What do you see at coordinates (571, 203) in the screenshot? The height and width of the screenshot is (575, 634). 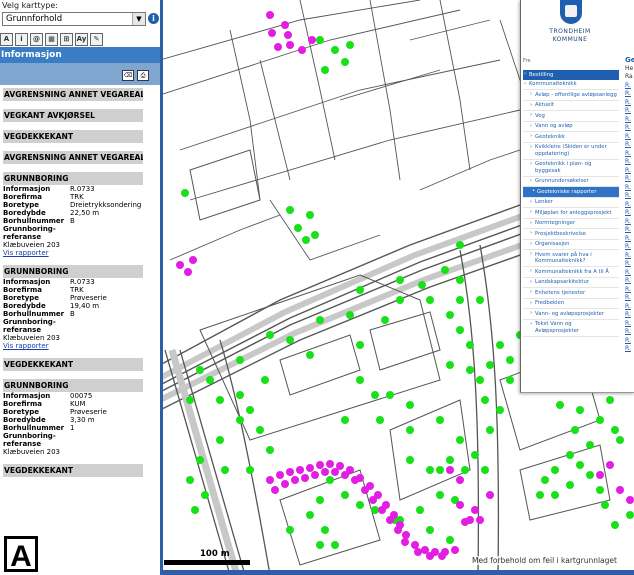 I see `site-nav-item: Lenker` at bounding box center [571, 203].